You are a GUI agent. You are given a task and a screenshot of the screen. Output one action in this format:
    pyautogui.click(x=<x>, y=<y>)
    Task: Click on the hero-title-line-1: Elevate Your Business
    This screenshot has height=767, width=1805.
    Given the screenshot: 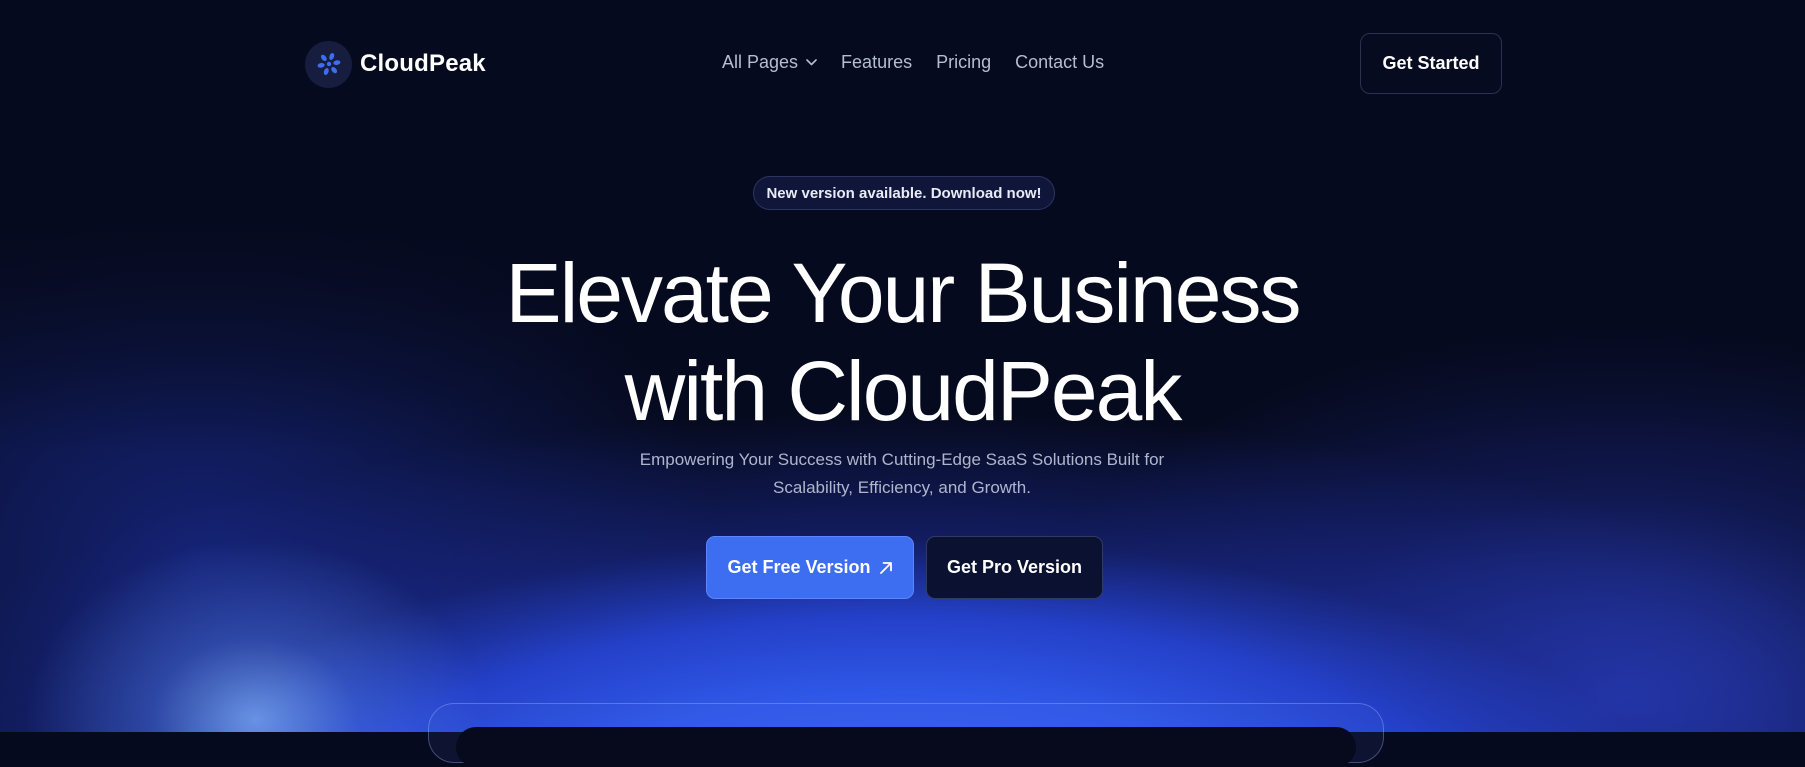 What is the action you would take?
    pyautogui.click(x=903, y=293)
    